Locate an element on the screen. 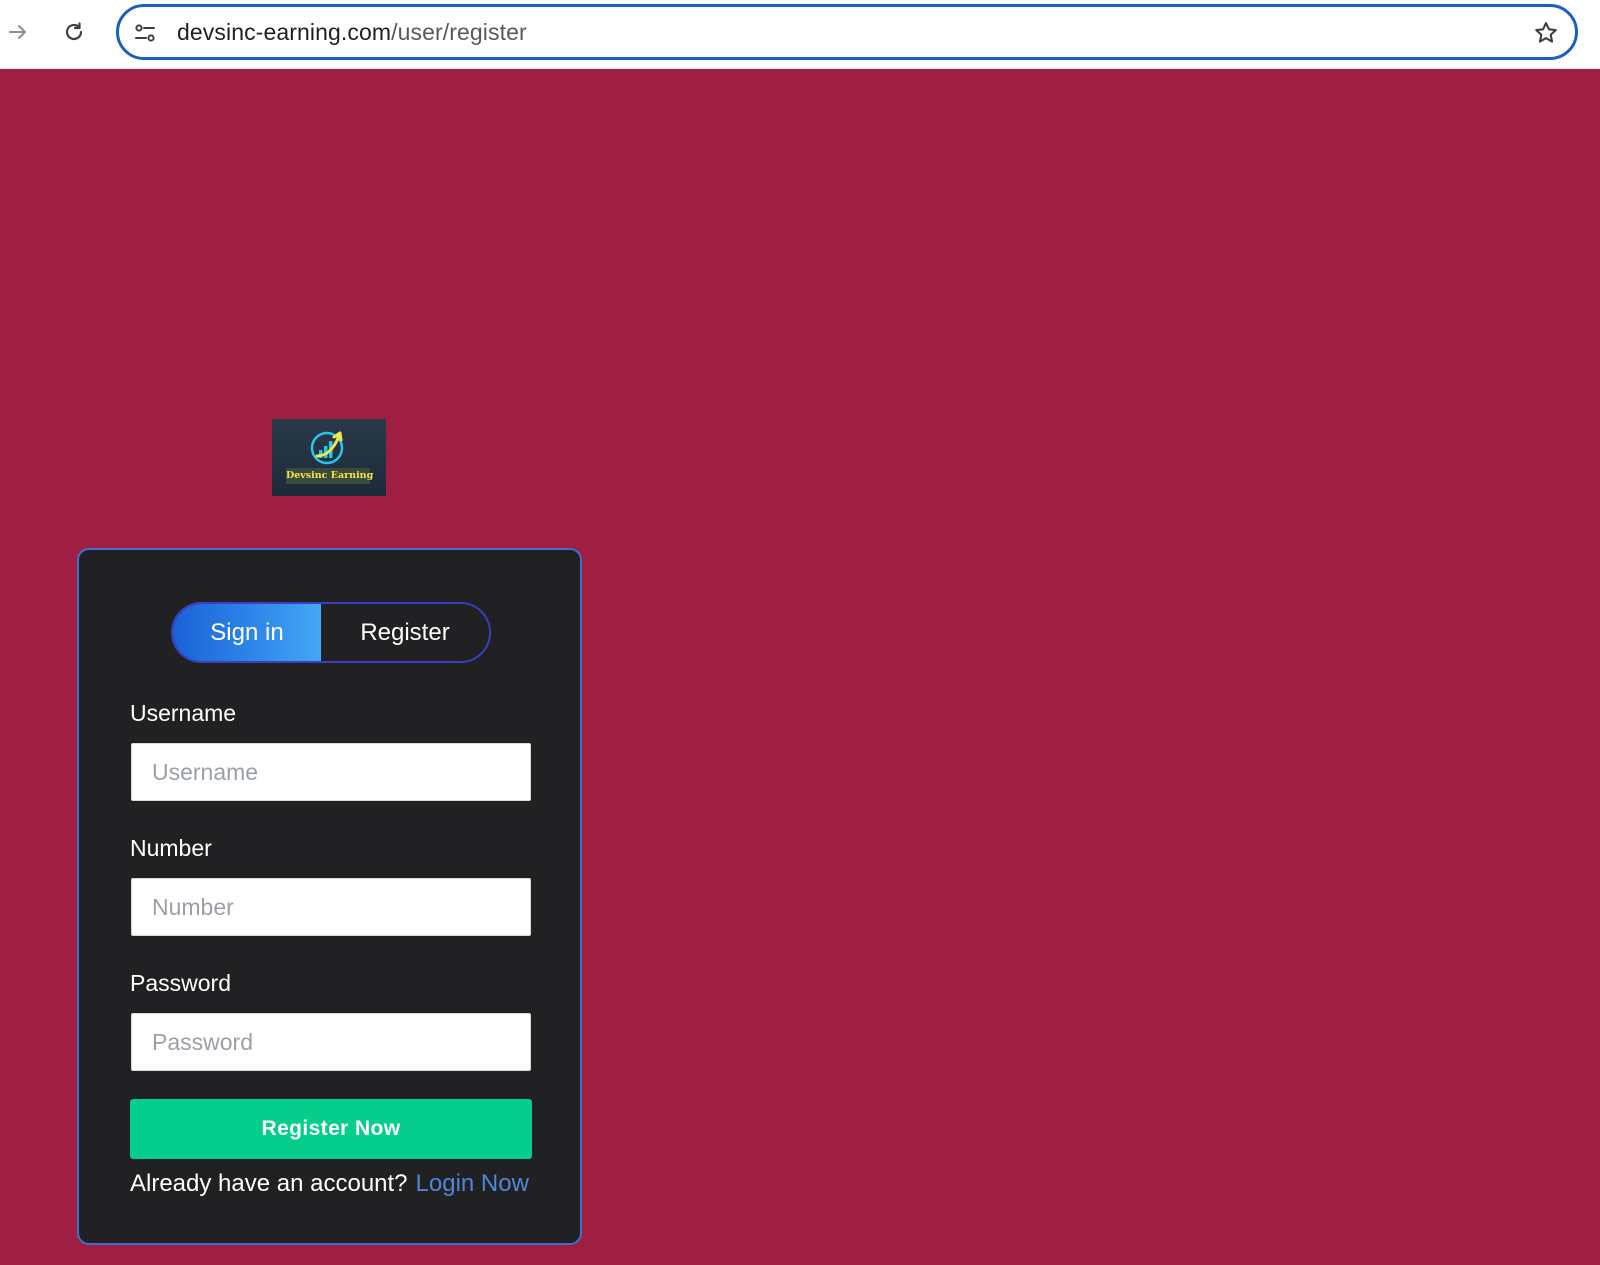  star-icon is located at coordinates (1546, 32).